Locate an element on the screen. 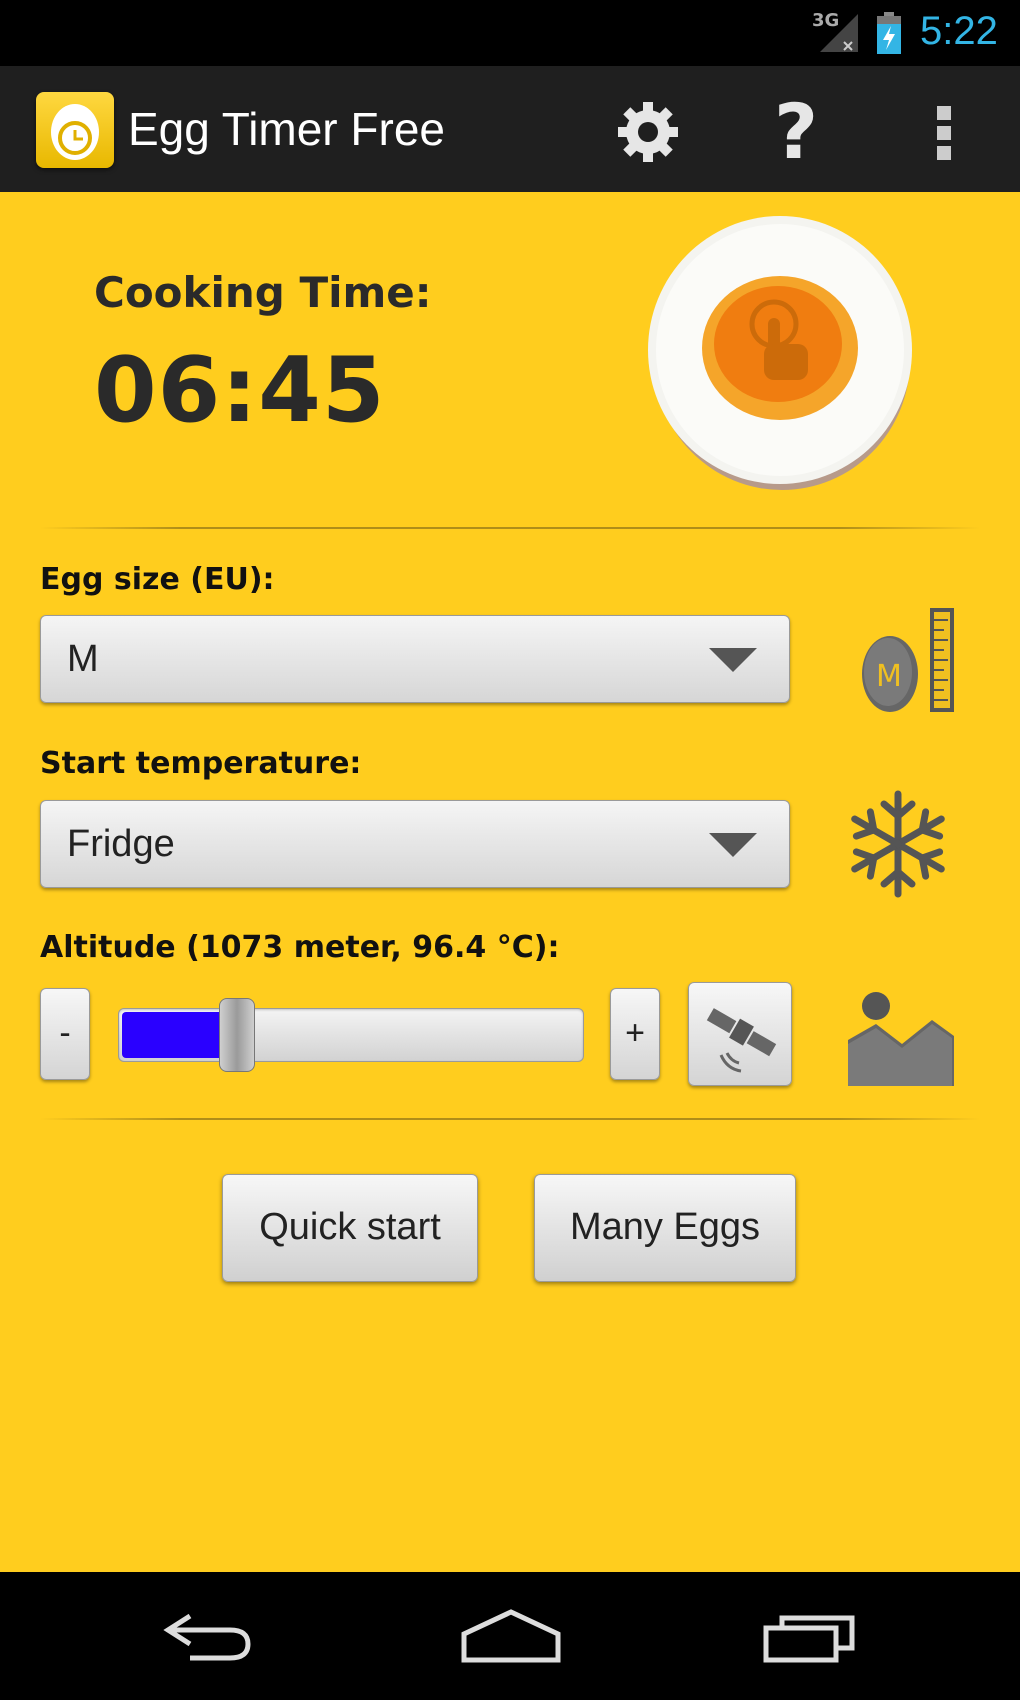 The height and width of the screenshot is (1700, 1020). gps-altitude-button is located at coordinates (740, 1034).